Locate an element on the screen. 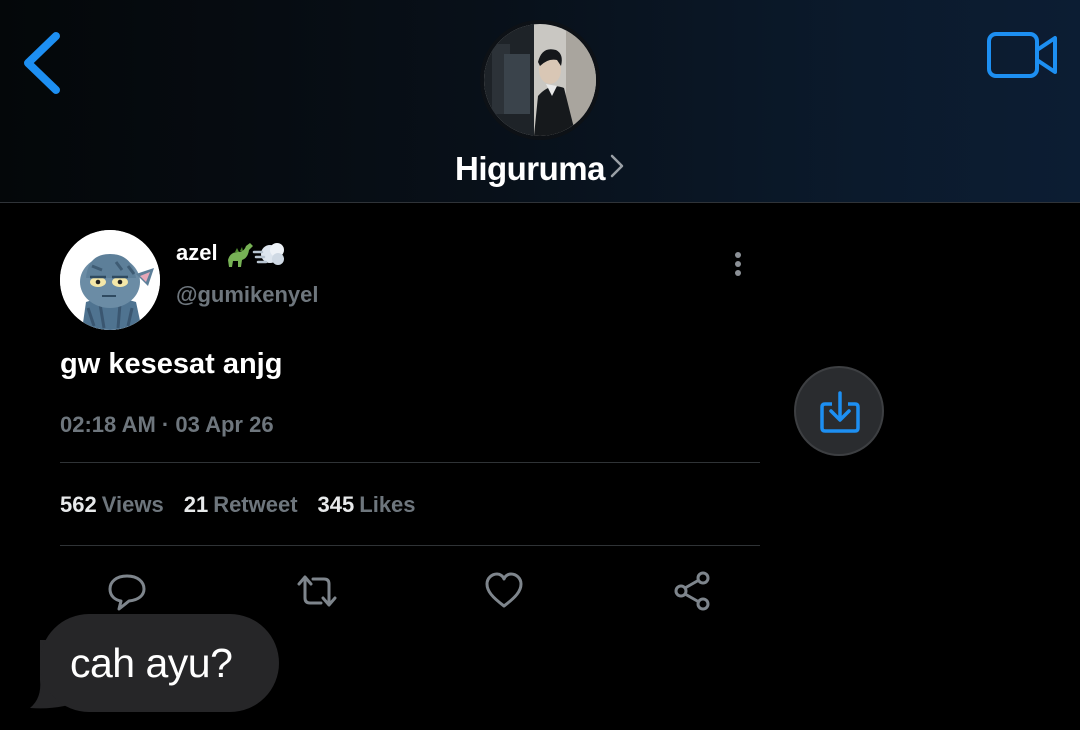 The image size is (1080, 730). retweet-icon is located at coordinates (317, 591).